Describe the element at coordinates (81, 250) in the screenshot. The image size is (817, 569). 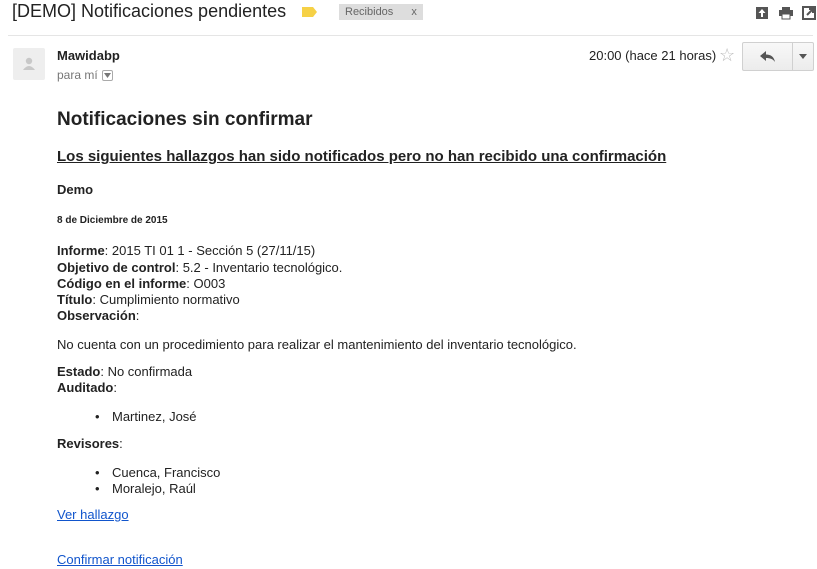
I see `field-label: Informe` at that location.